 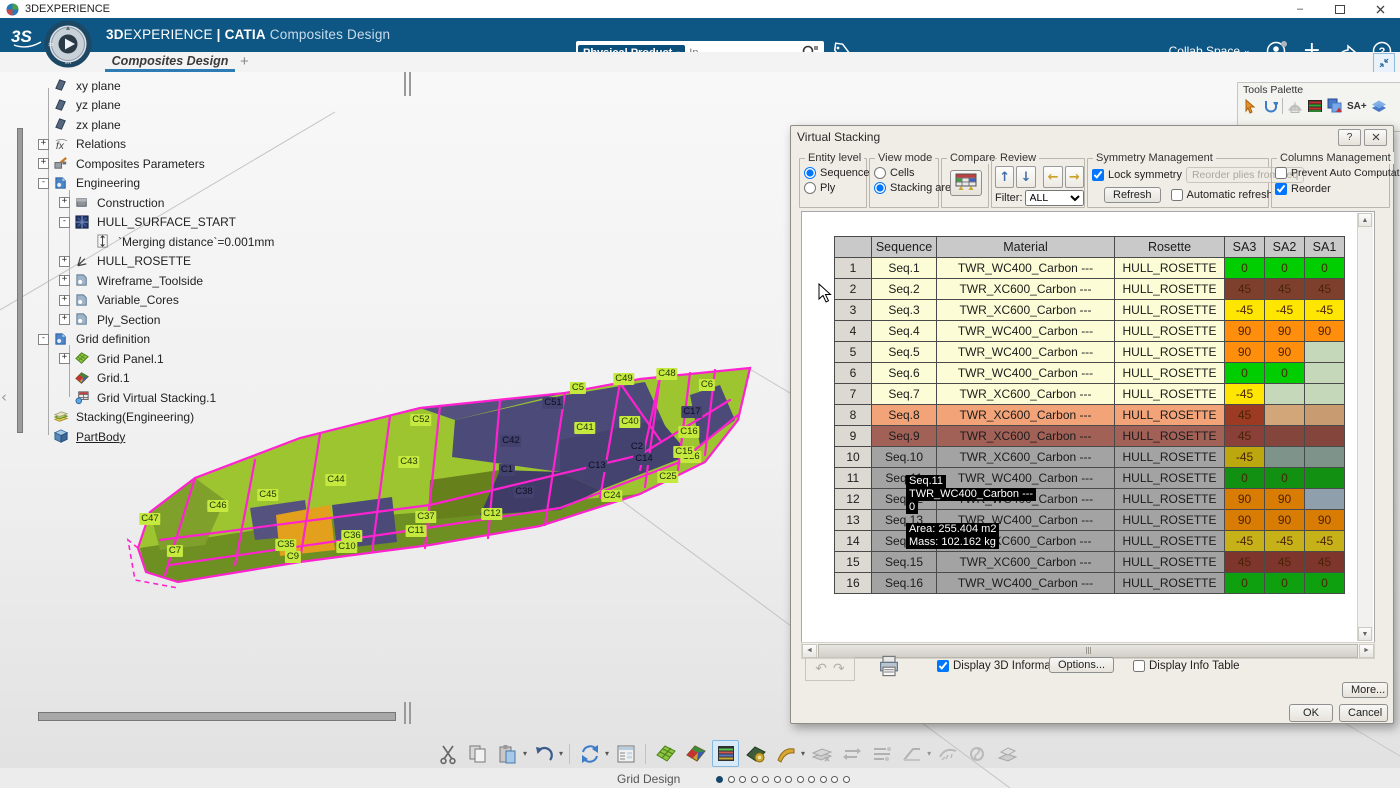 What do you see at coordinates (1132, 195) in the screenshot?
I see `refresh-button: Refresh` at bounding box center [1132, 195].